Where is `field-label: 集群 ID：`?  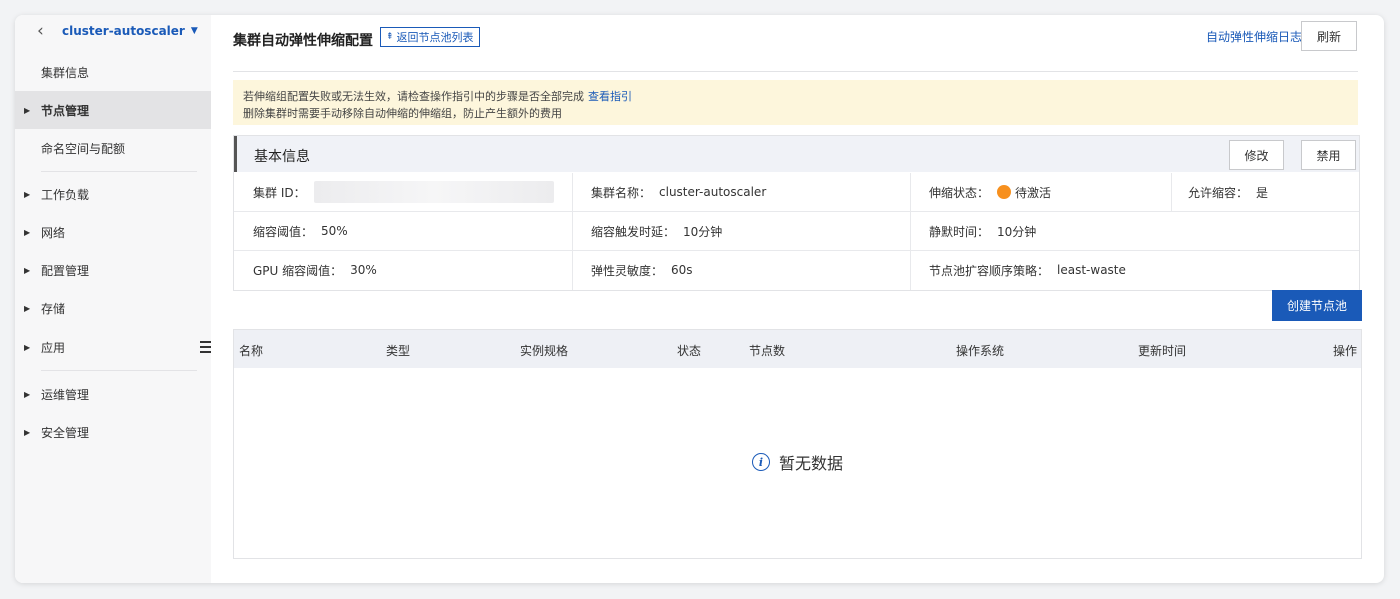 field-label: 集群 ID： is located at coordinates (279, 192).